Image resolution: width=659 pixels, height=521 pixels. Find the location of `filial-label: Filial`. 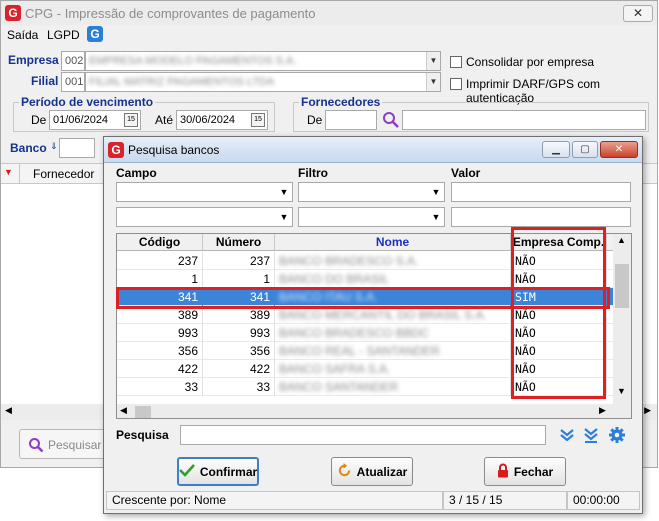

filial-label: Filial is located at coordinates (45, 81).